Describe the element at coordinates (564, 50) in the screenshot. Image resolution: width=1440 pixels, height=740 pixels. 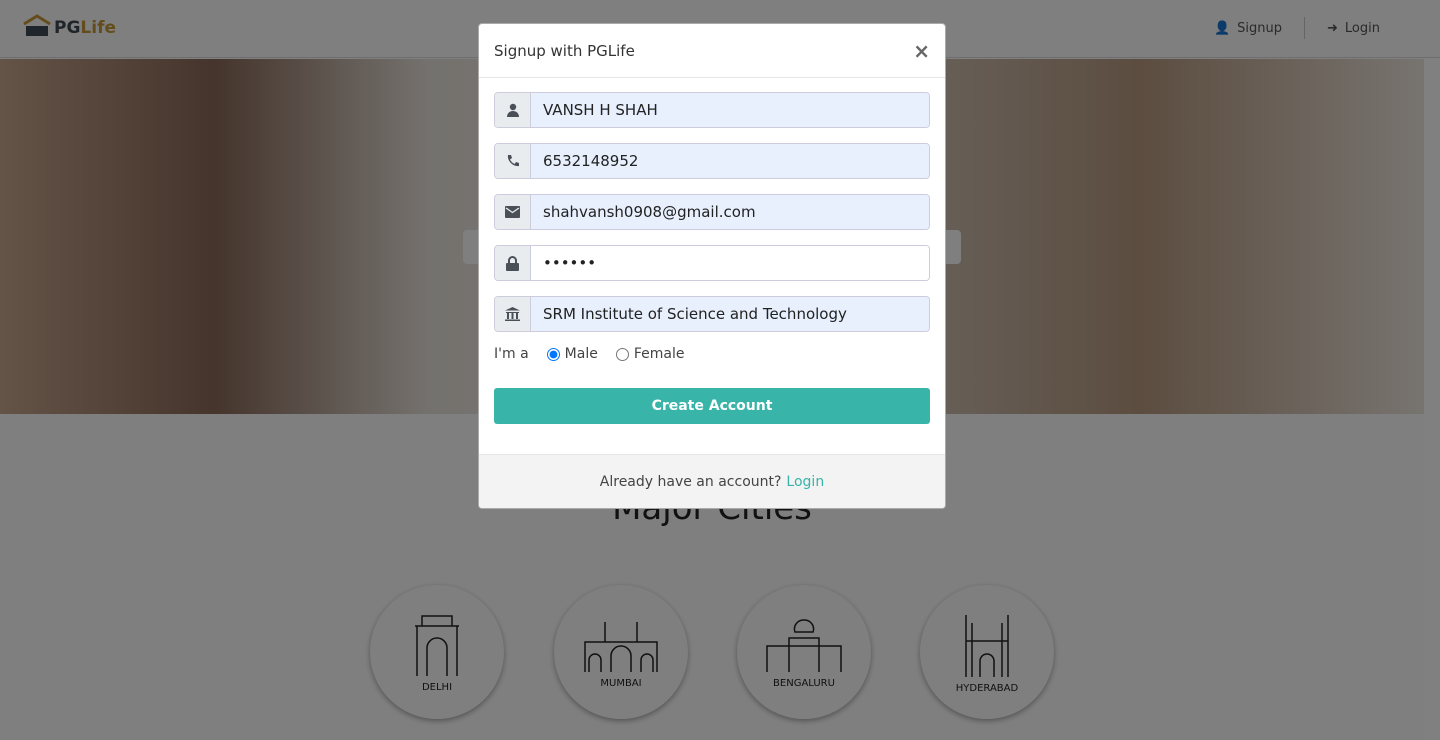
I see `modal-title: Signup with PGLife` at that location.